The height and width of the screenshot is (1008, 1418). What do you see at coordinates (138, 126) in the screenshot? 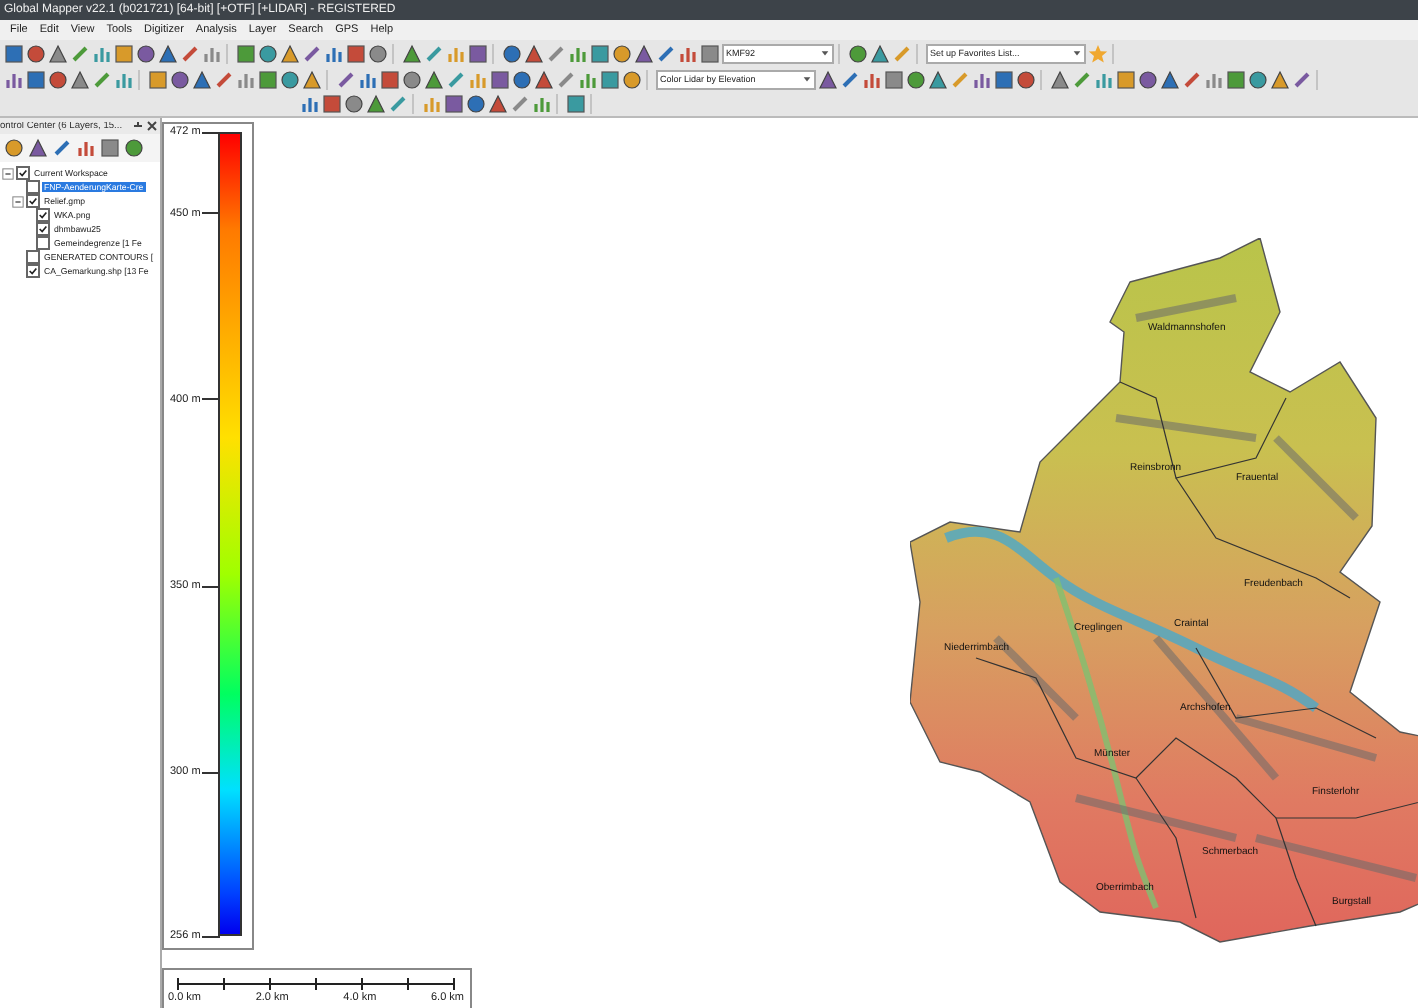
I see `pin-icon` at bounding box center [138, 126].